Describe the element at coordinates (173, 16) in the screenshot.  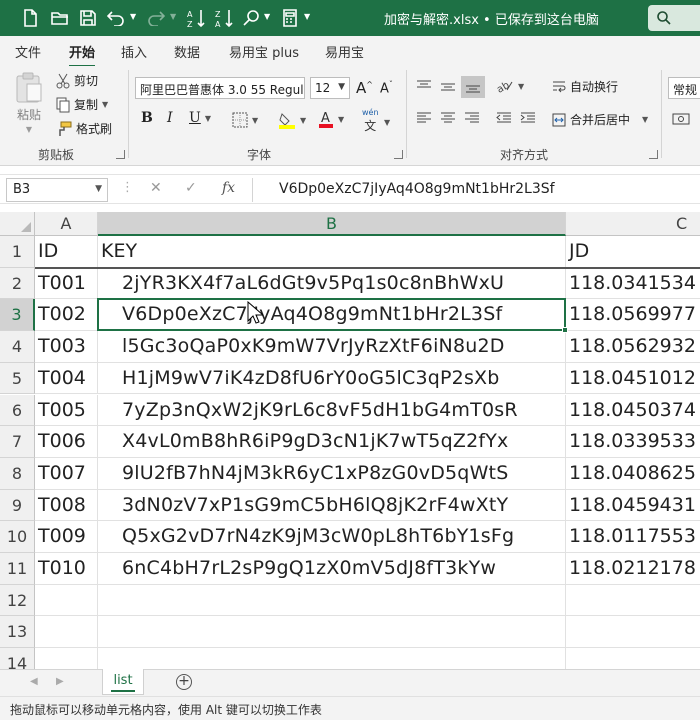
I see `redo-dropdown-icon: ▼` at that location.